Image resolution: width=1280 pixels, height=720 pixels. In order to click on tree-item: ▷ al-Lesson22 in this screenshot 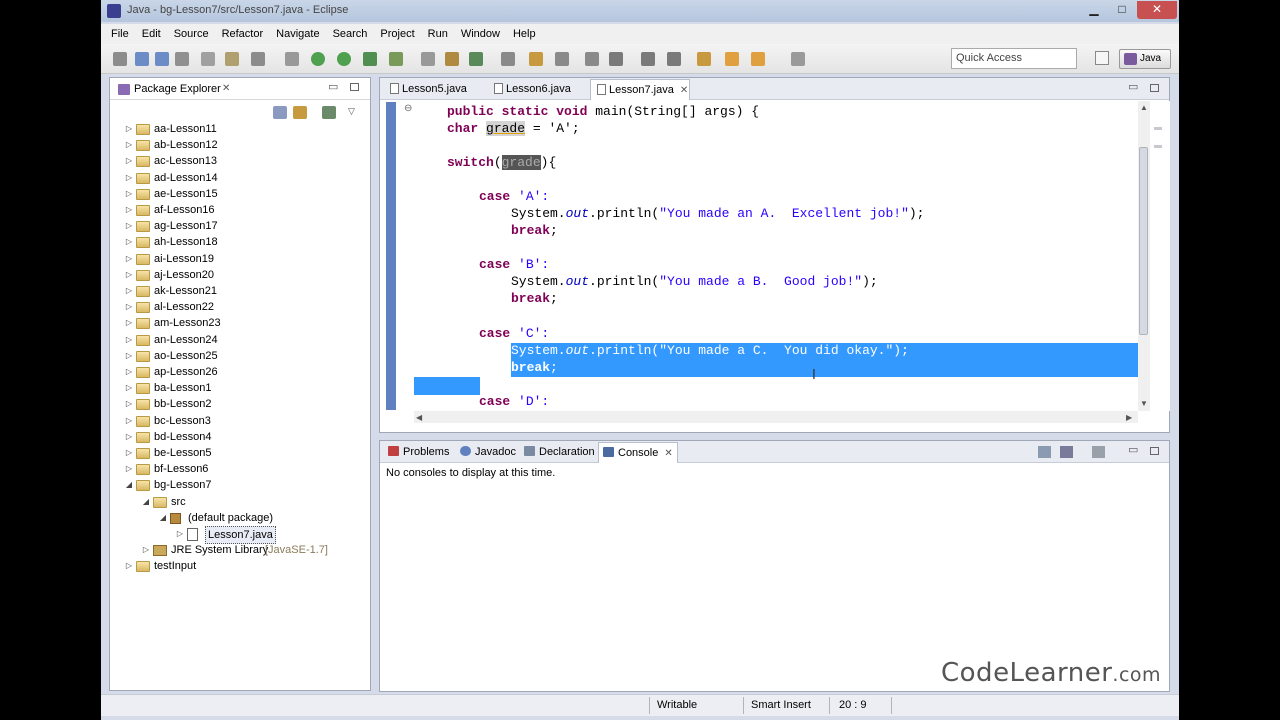, I will do `click(237, 307)`.